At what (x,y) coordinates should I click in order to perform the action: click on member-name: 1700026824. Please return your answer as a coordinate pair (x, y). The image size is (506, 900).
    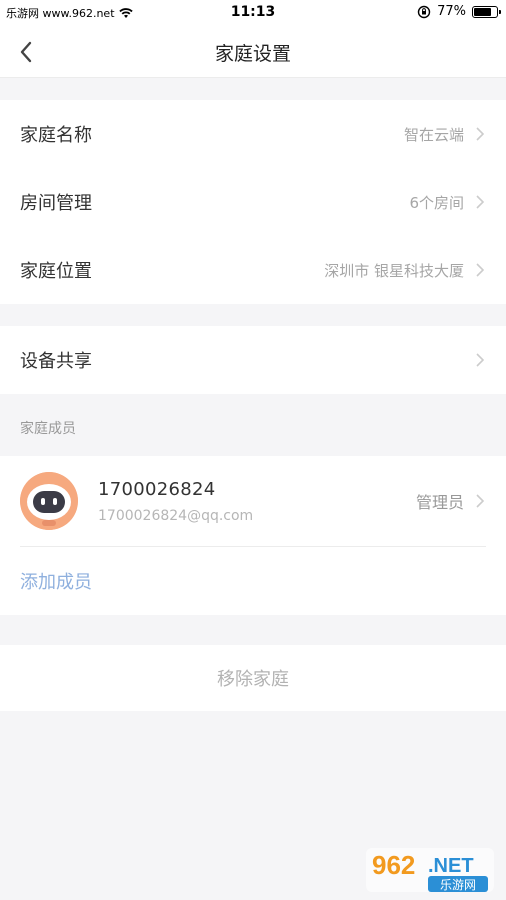
    Looking at the image, I should click on (157, 489).